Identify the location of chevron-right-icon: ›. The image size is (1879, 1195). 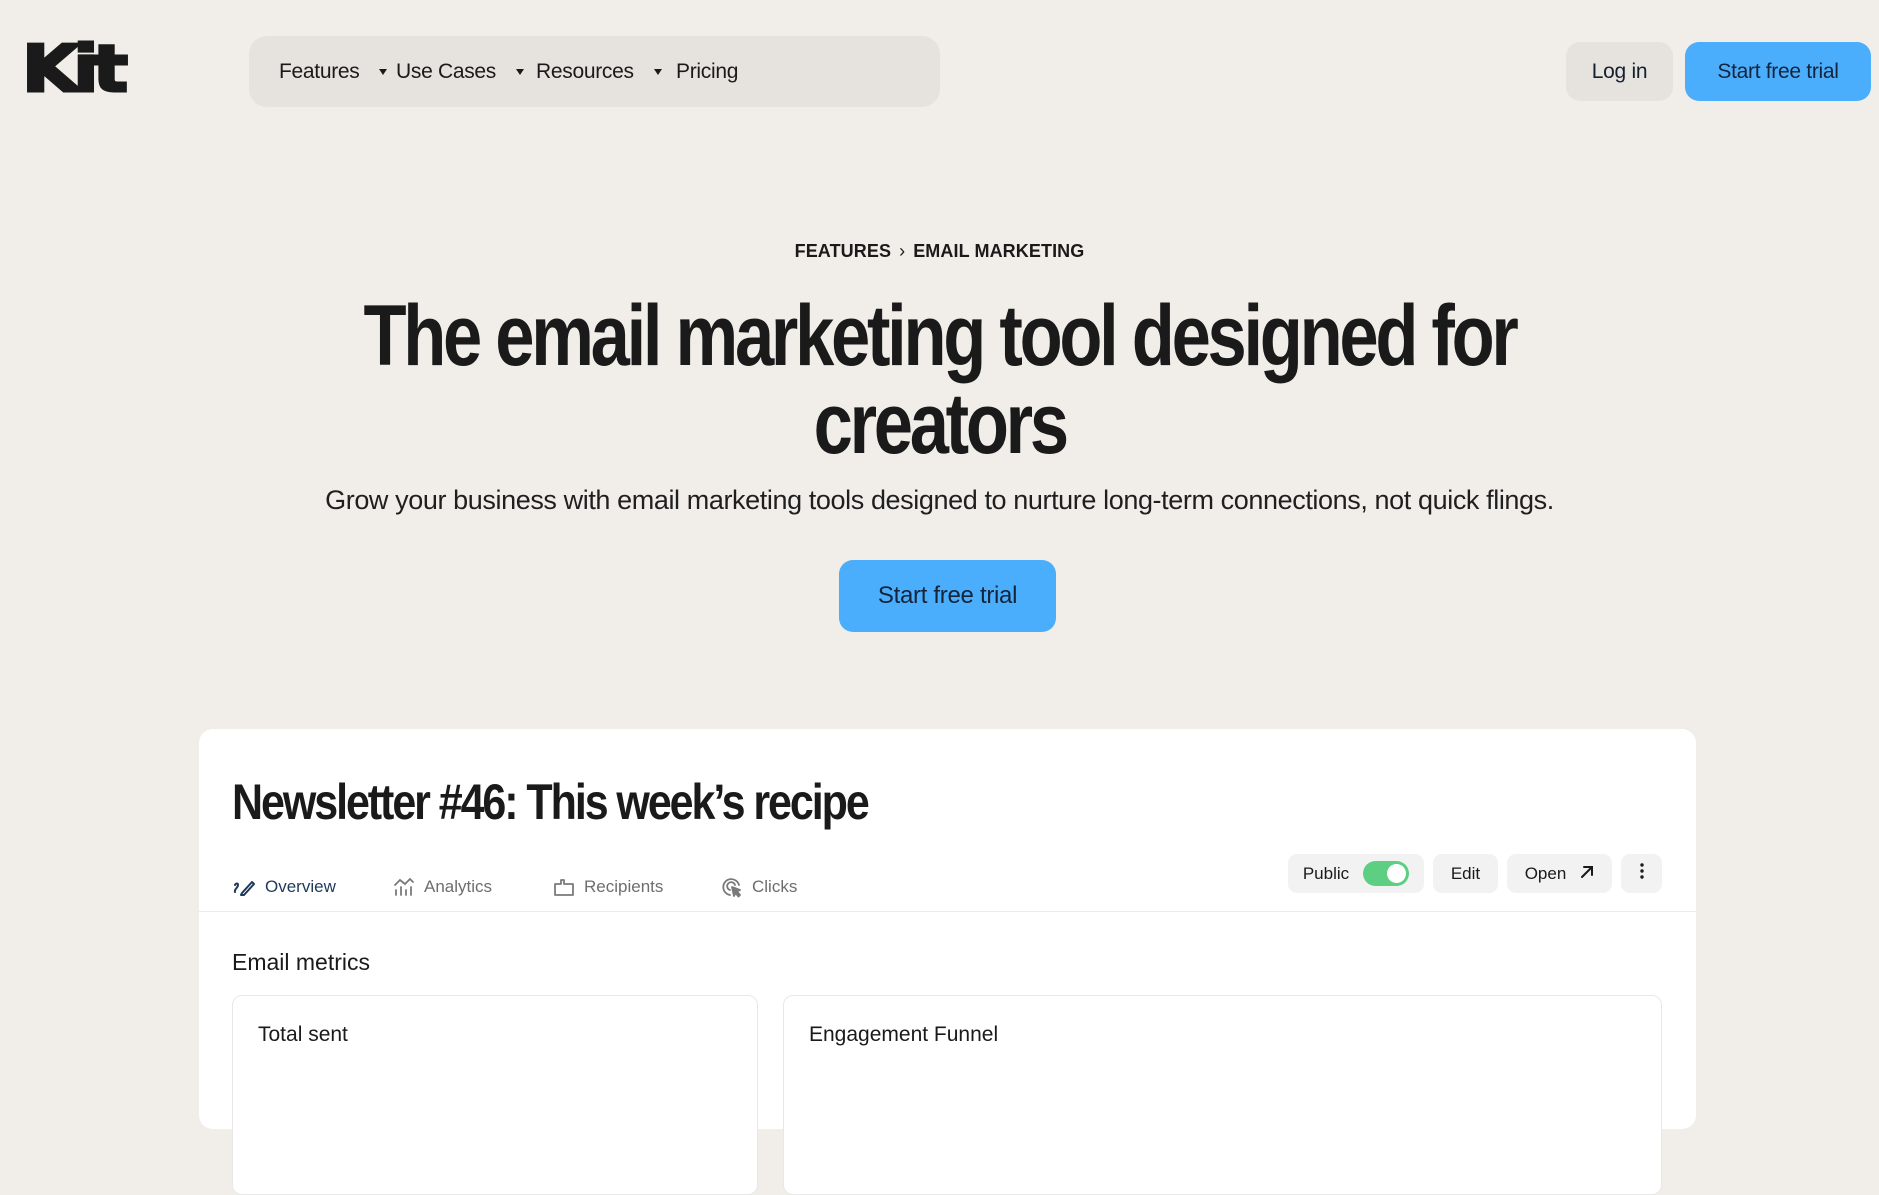
(902, 251).